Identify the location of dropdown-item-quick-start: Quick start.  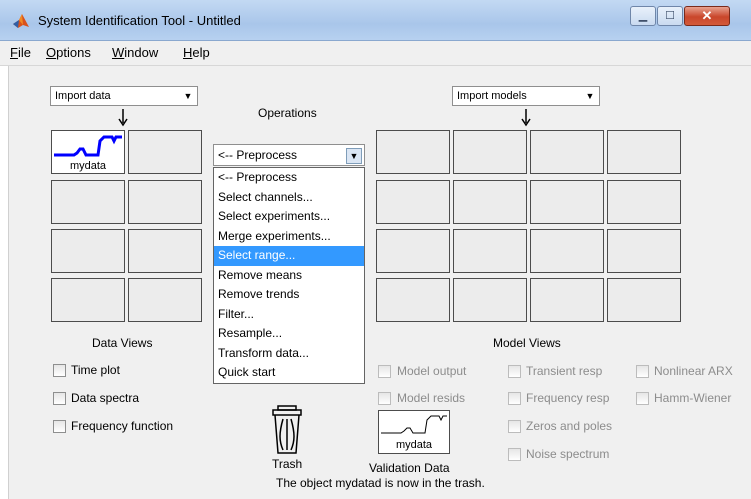
(289, 373).